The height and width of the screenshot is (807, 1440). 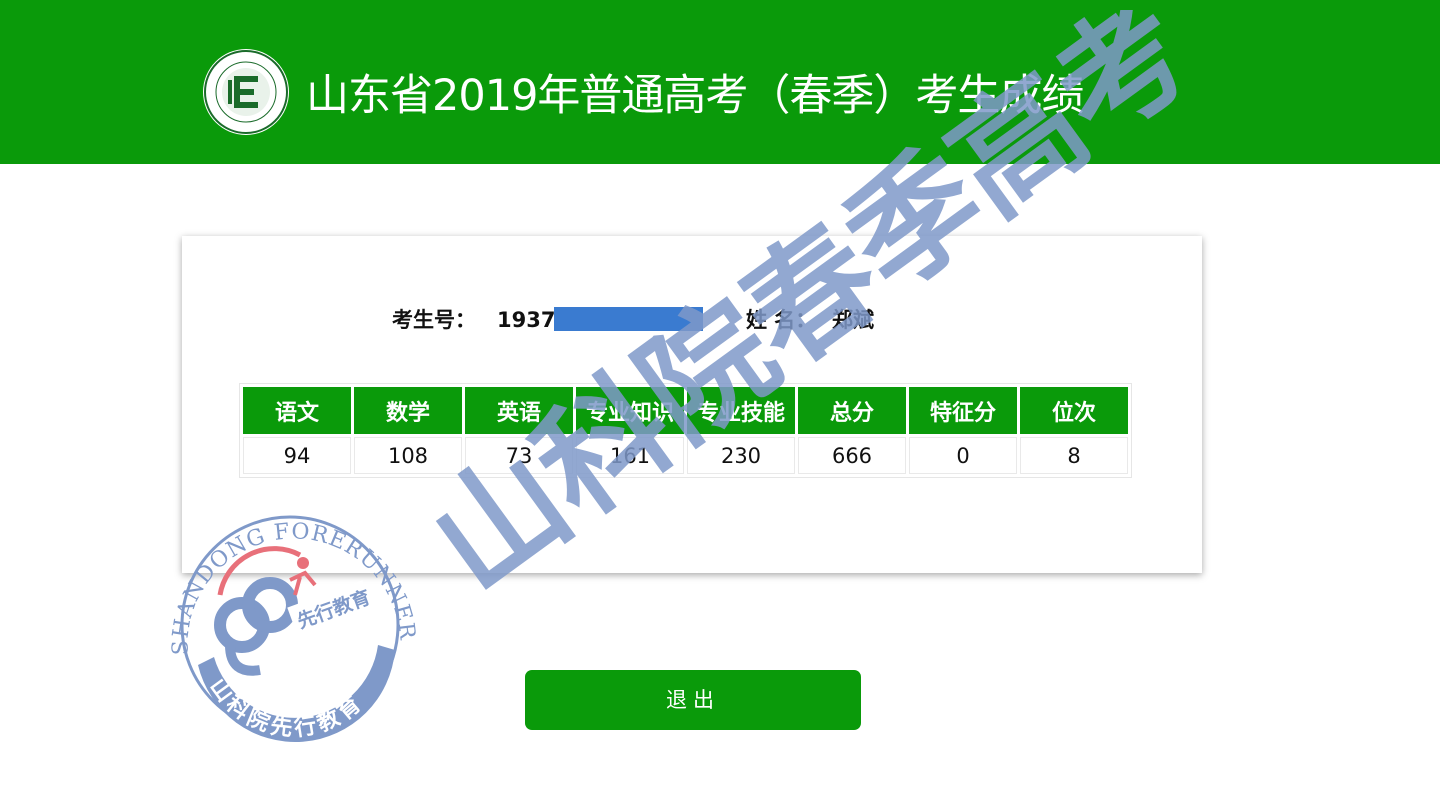 I want to click on exit-button: 退出, so click(x=693, y=700).